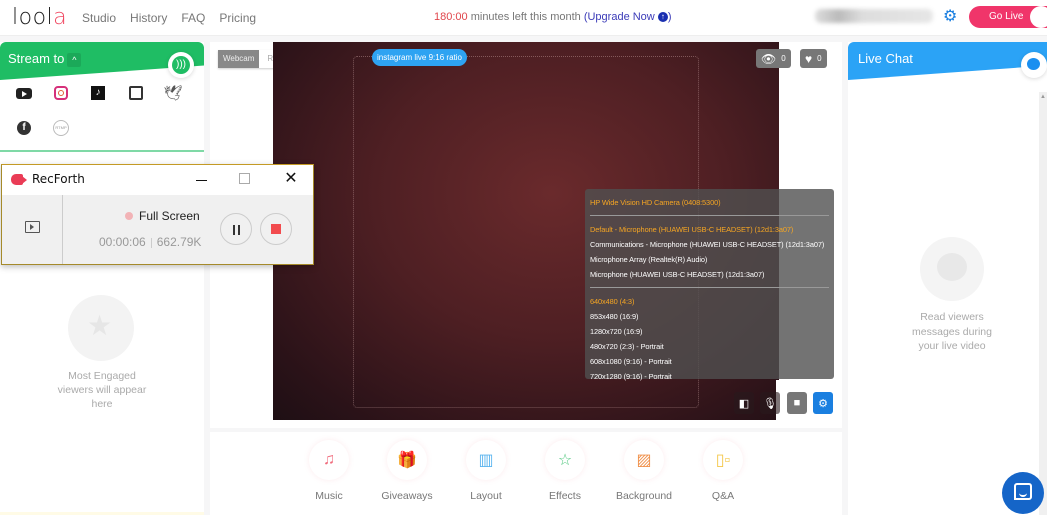  Describe the element at coordinates (723, 496) in the screenshot. I see `tool-label: Q&A` at that location.